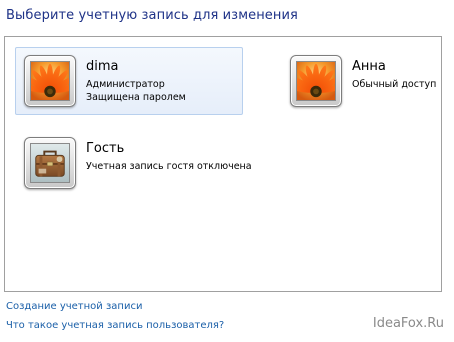 Image resolution: width=454 pixels, height=342 pixels. What do you see at coordinates (408, 323) in the screenshot?
I see `watermark: IdeaFox.Ru` at bounding box center [408, 323].